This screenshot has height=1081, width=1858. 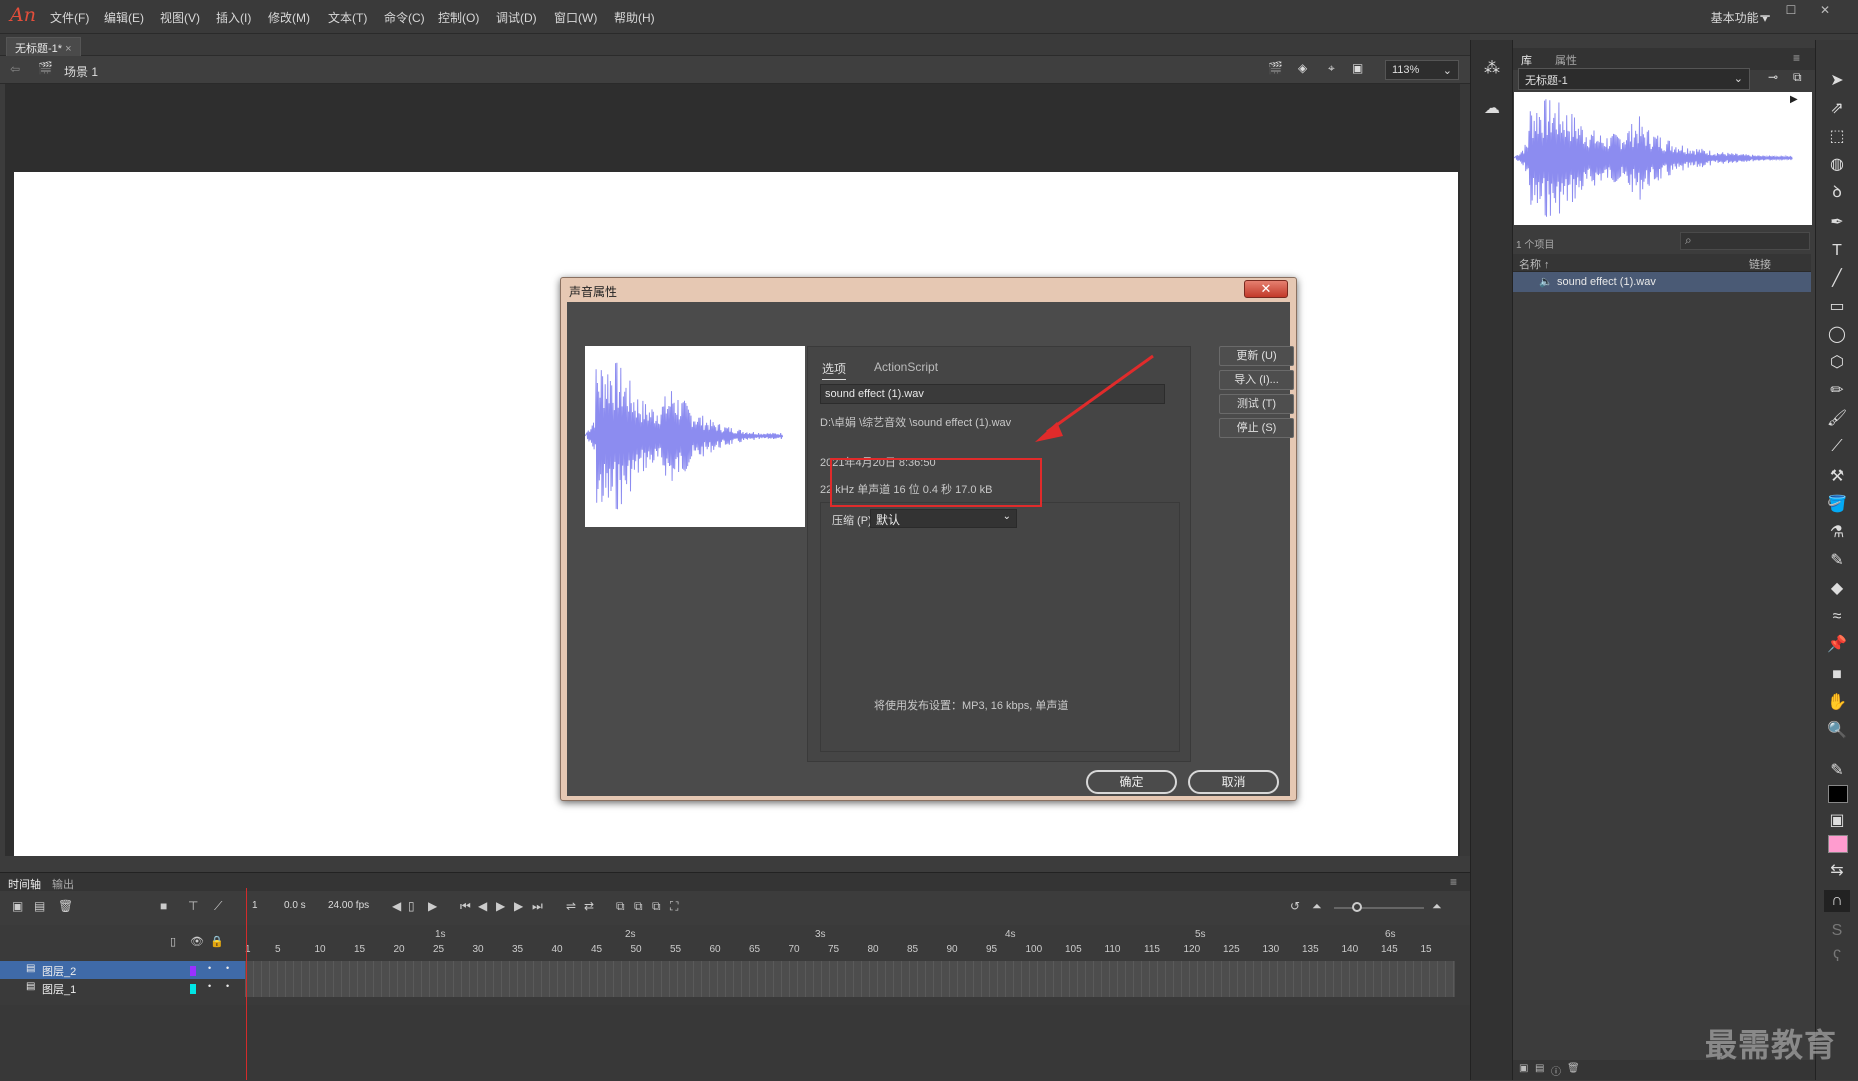 What do you see at coordinates (289, 17) in the screenshot?
I see `menu-item-4: 修改(M)` at bounding box center [289, 17].